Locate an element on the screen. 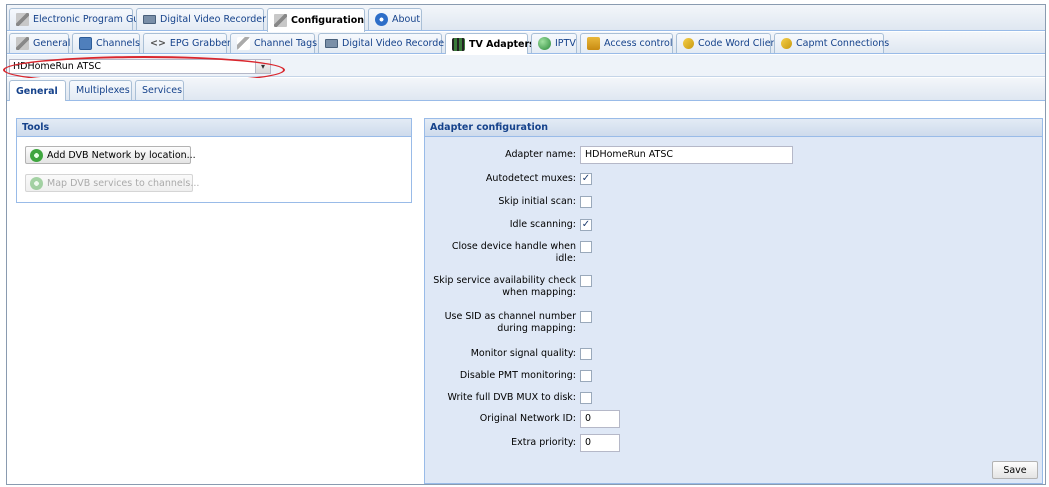 The width and height of the screenshot is (1049, 487). code-icon: <> is located at coordinates (158, 43).